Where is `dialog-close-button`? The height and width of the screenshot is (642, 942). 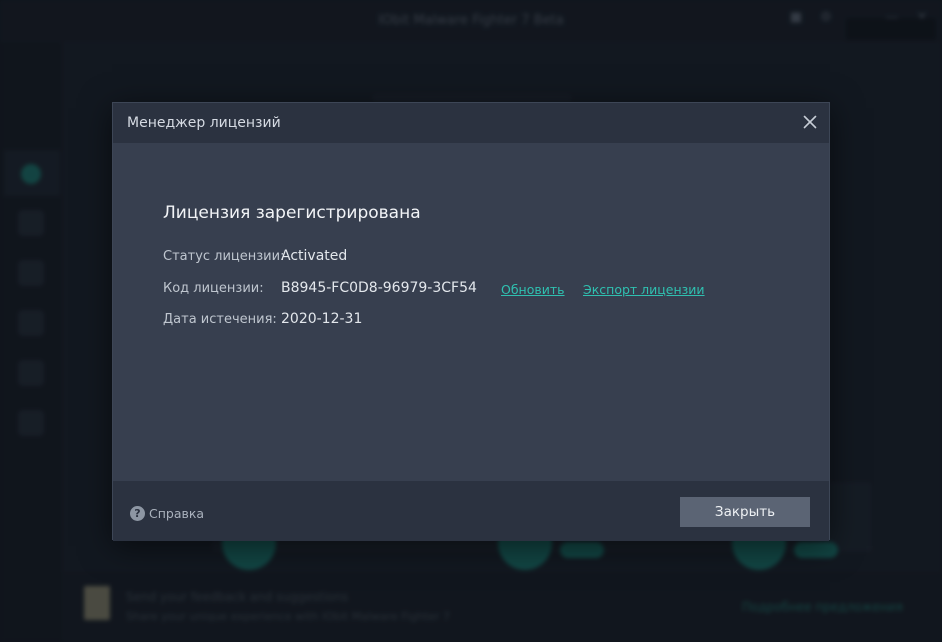 dialog-close-button is located at coordinates (810, 122).